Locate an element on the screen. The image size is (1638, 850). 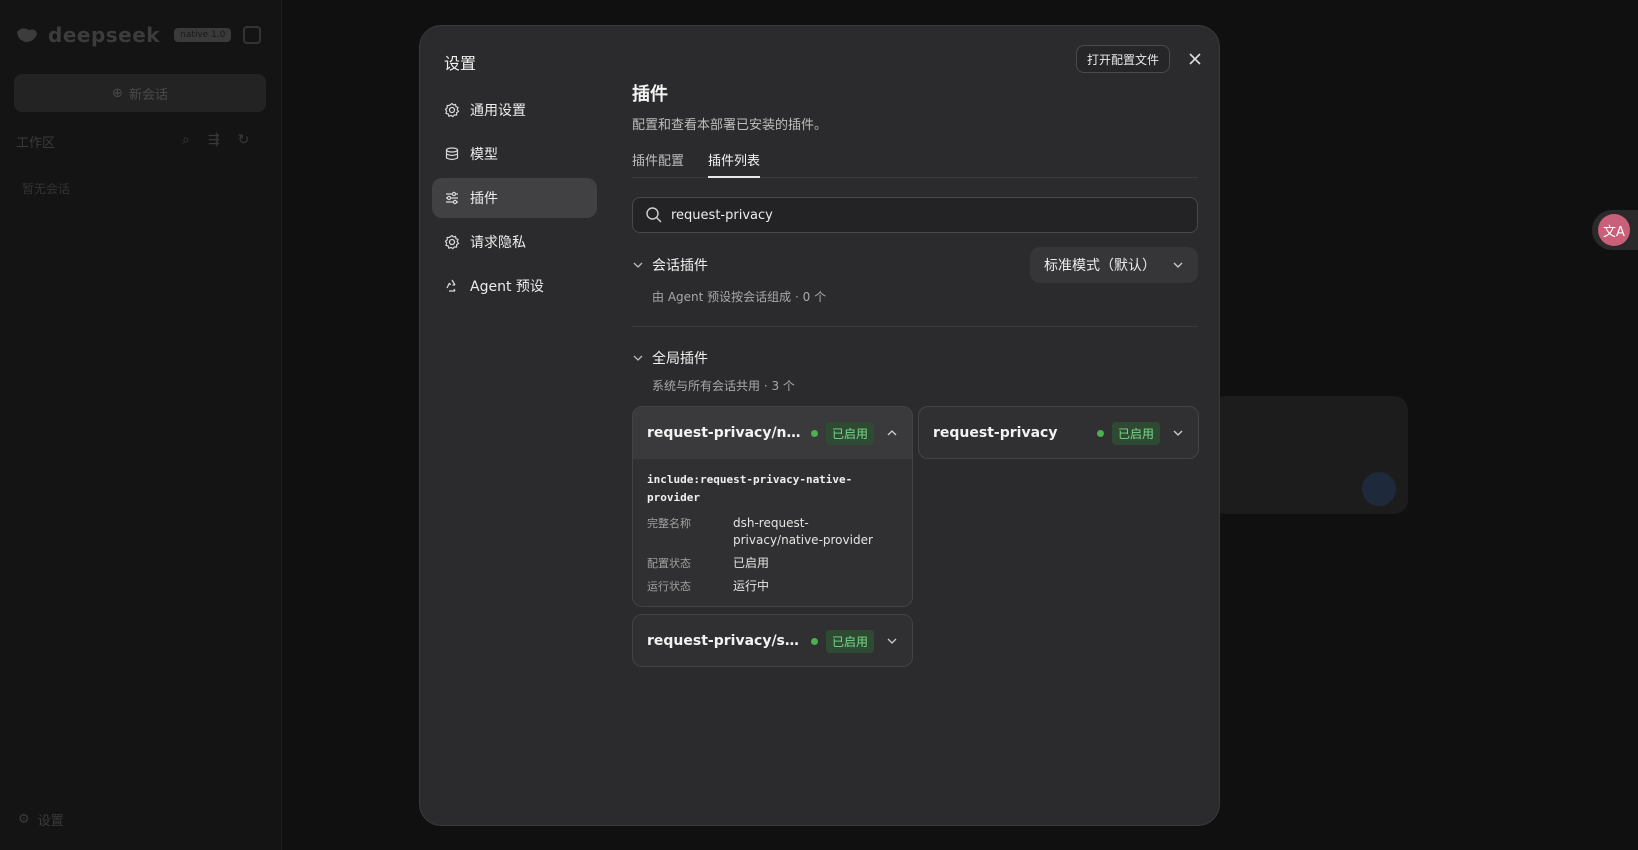
nav-item-plugins: 插件 is located at coordinates (514, 198).